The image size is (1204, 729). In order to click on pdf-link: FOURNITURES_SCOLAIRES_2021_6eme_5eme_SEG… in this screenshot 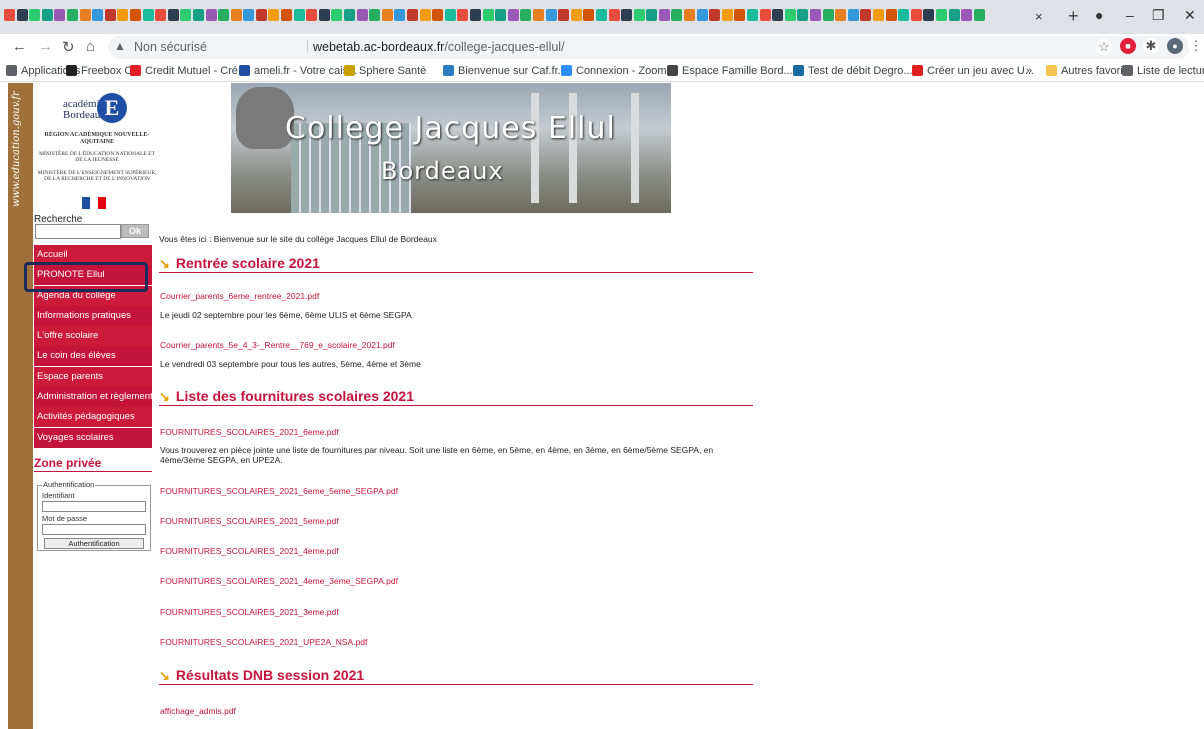, I will do `click(279, 491)`.